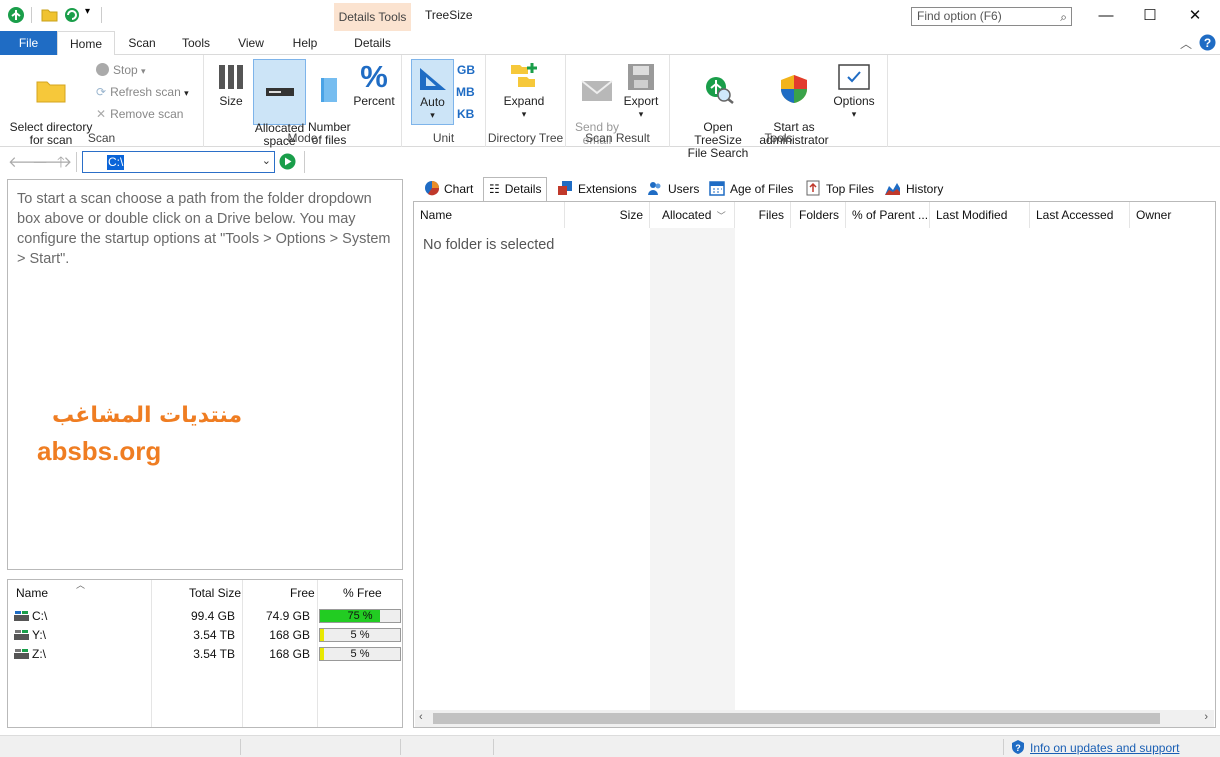 This screenshot has height=757, width=1220. Describe the element at coordinates (432, 79) in the screenshot. I see `ruler-icon` at that location.